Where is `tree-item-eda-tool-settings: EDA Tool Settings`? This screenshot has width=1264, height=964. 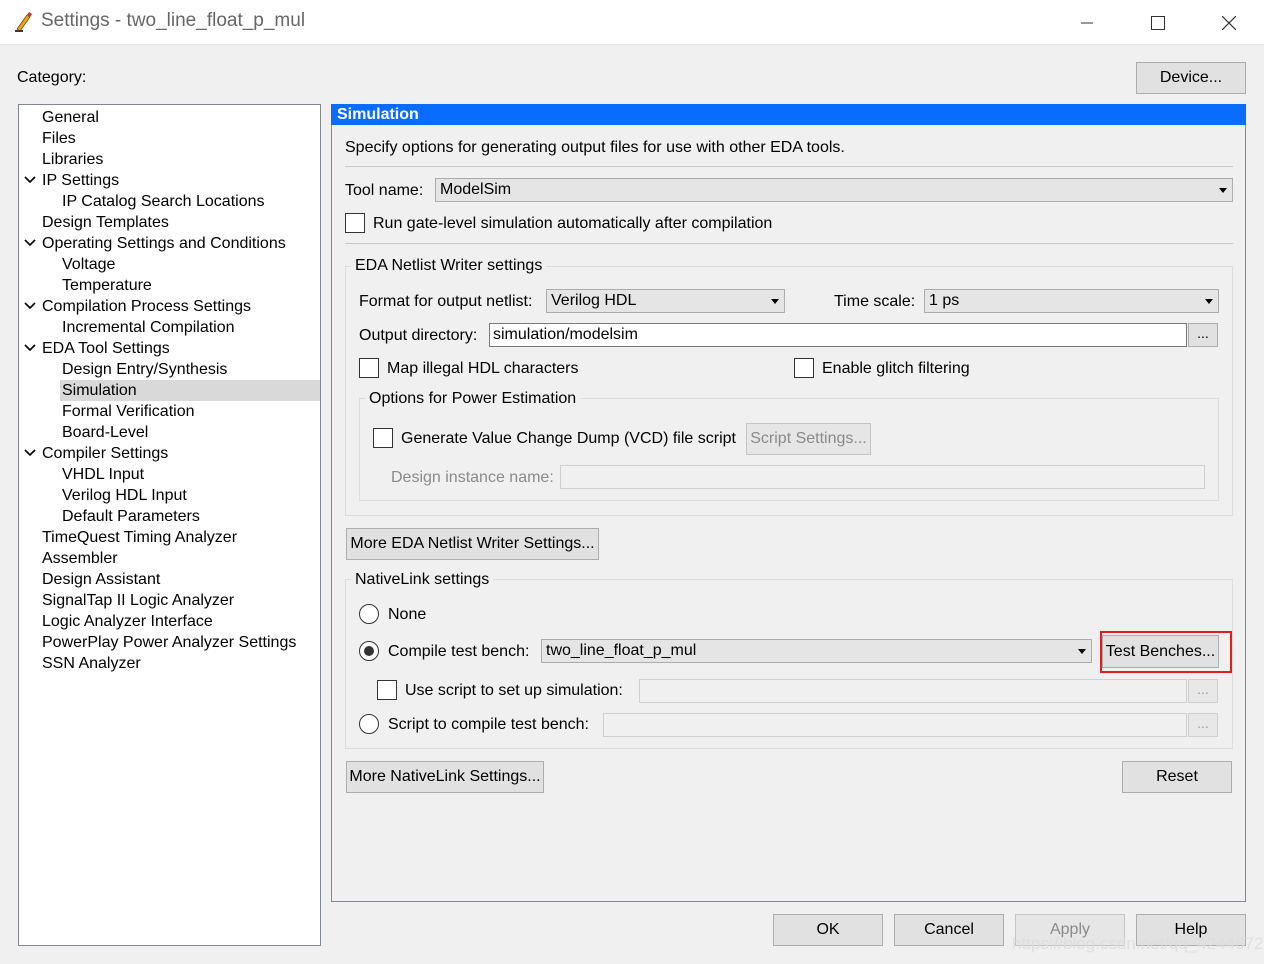 tree-item-eda-tool-settings: EDA Tool Settings is located at coordinates (106, 348).